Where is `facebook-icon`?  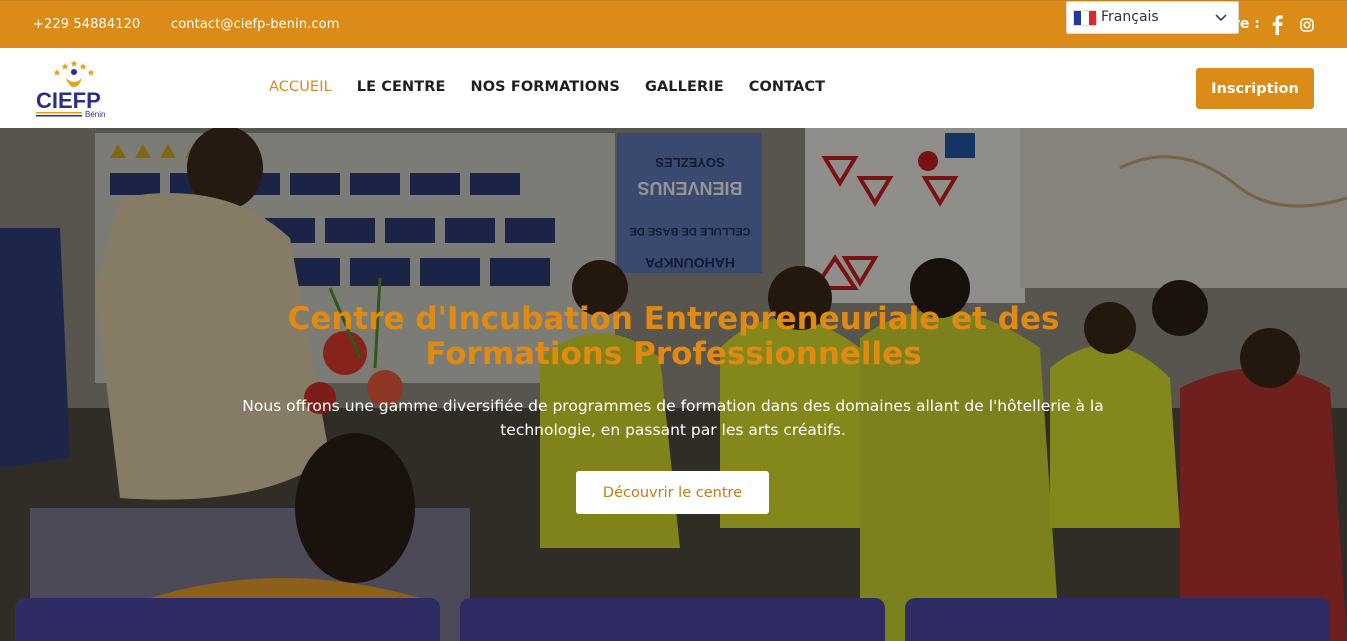
facebook-icon is located at coordinates (1277, 25).